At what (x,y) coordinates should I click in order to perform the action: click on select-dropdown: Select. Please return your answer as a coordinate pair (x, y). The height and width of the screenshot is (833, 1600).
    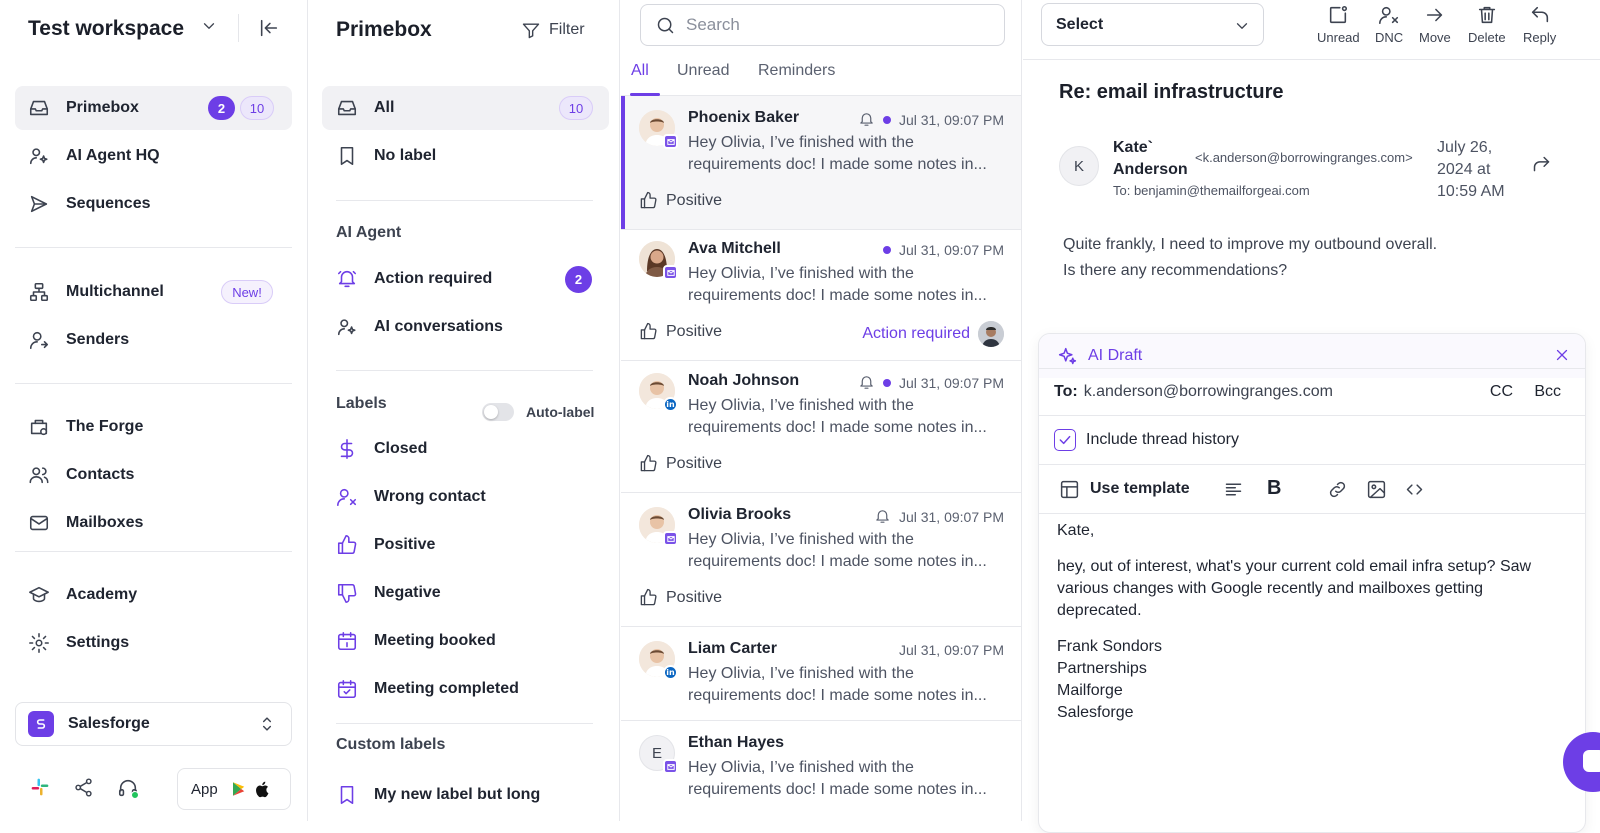
    Looking at the image, I should click on (1152, 24).